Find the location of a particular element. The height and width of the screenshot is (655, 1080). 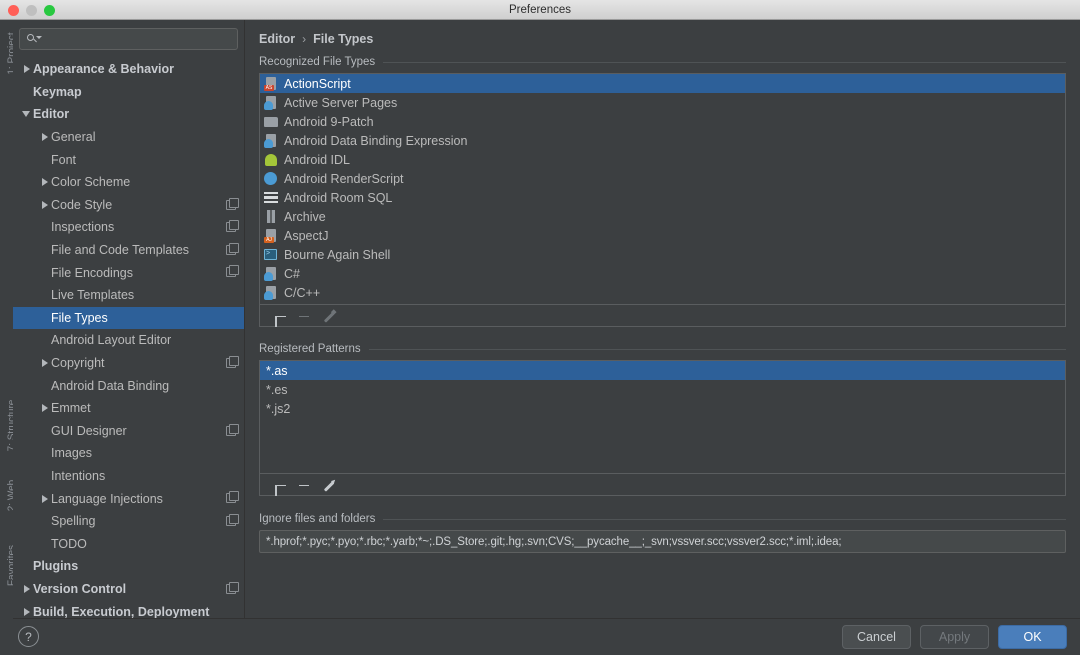

remove-pattern-button is located at coordinates (299, 485).